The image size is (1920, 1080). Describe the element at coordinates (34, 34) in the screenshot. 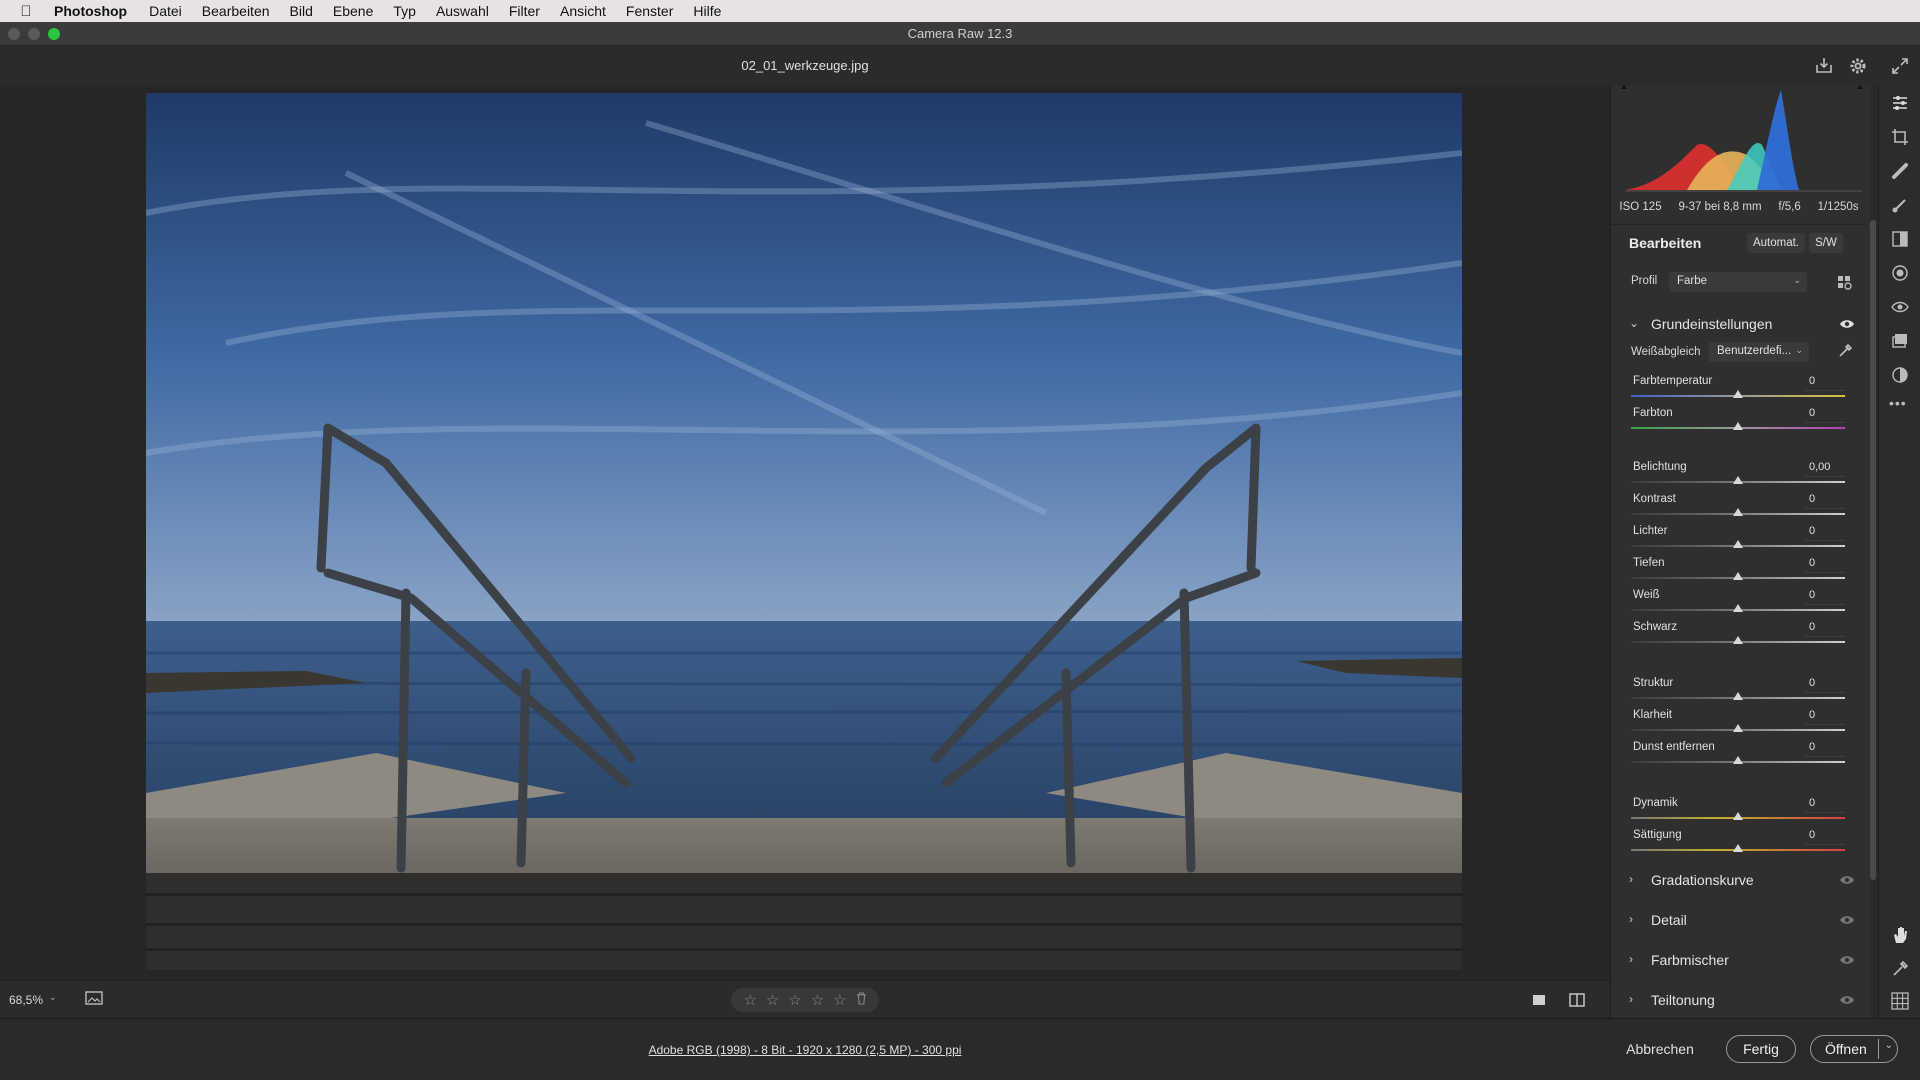

I see `minimize-window-button` at that location.